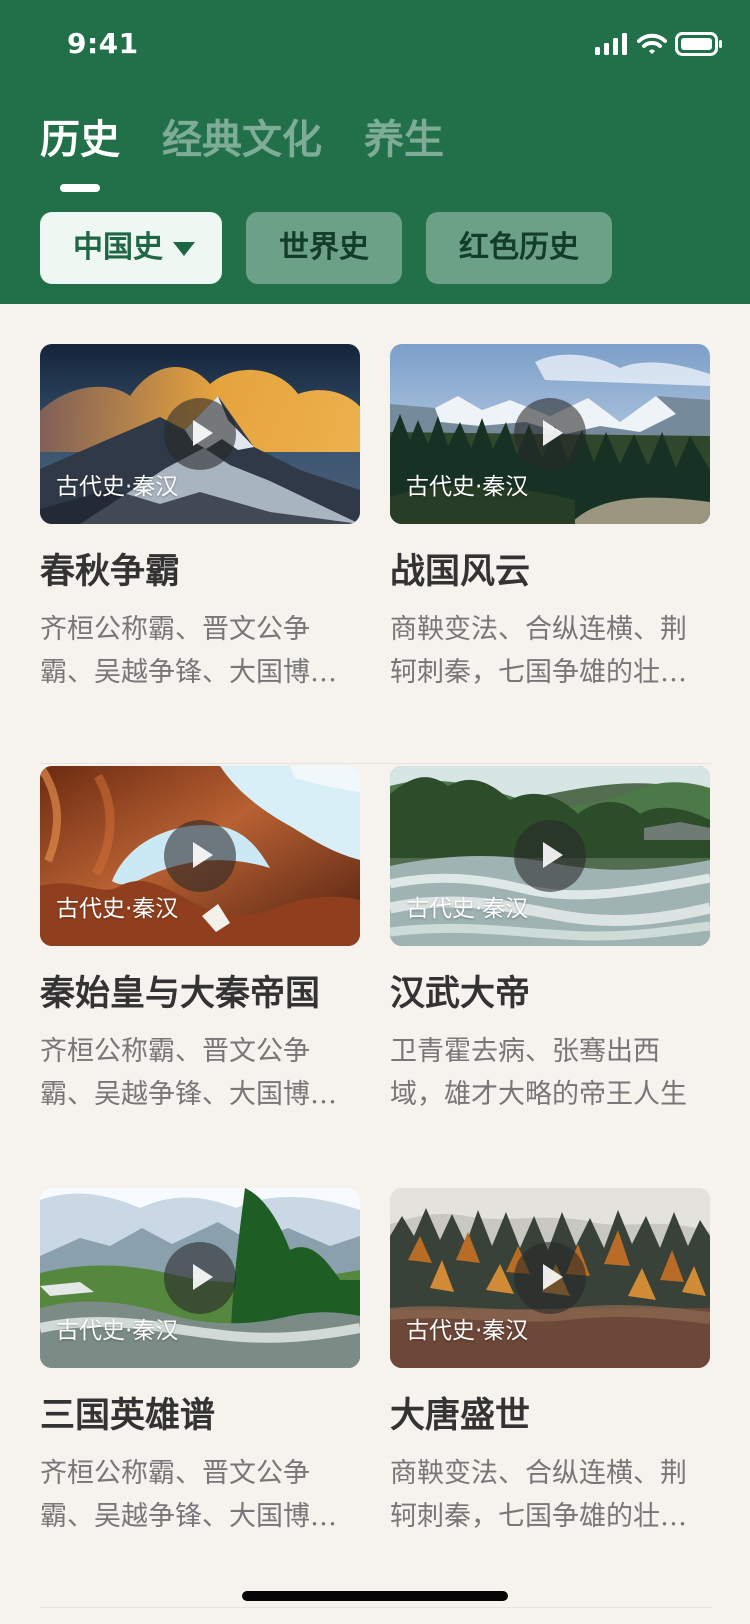 This screenshot has height=1624, width=750. Describe the element at coordinates (404, 140) in the screenshot. I see `tab-health: 养生` at that location.